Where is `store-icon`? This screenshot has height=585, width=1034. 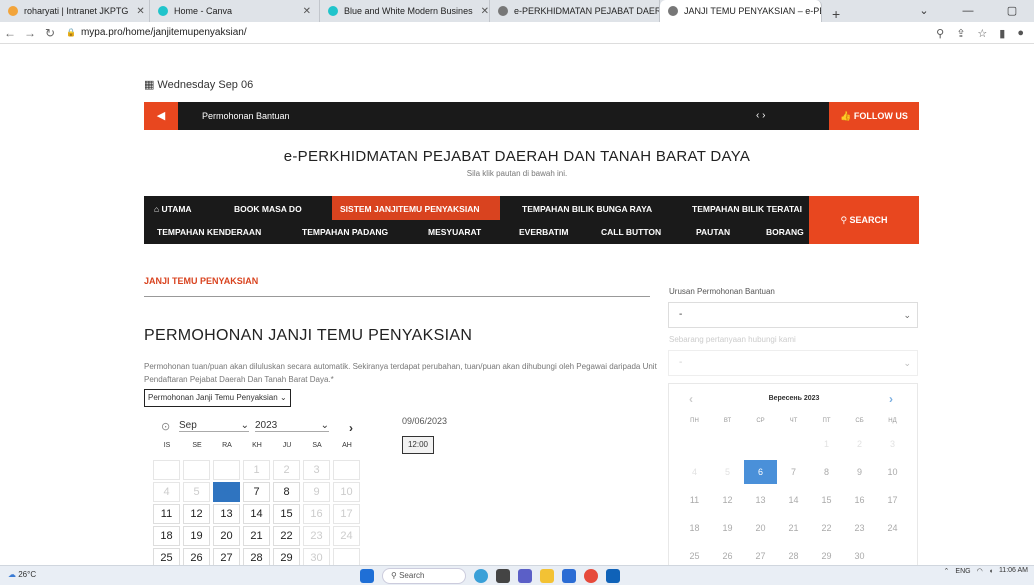 store-icon is located at coordinates (569, 576).